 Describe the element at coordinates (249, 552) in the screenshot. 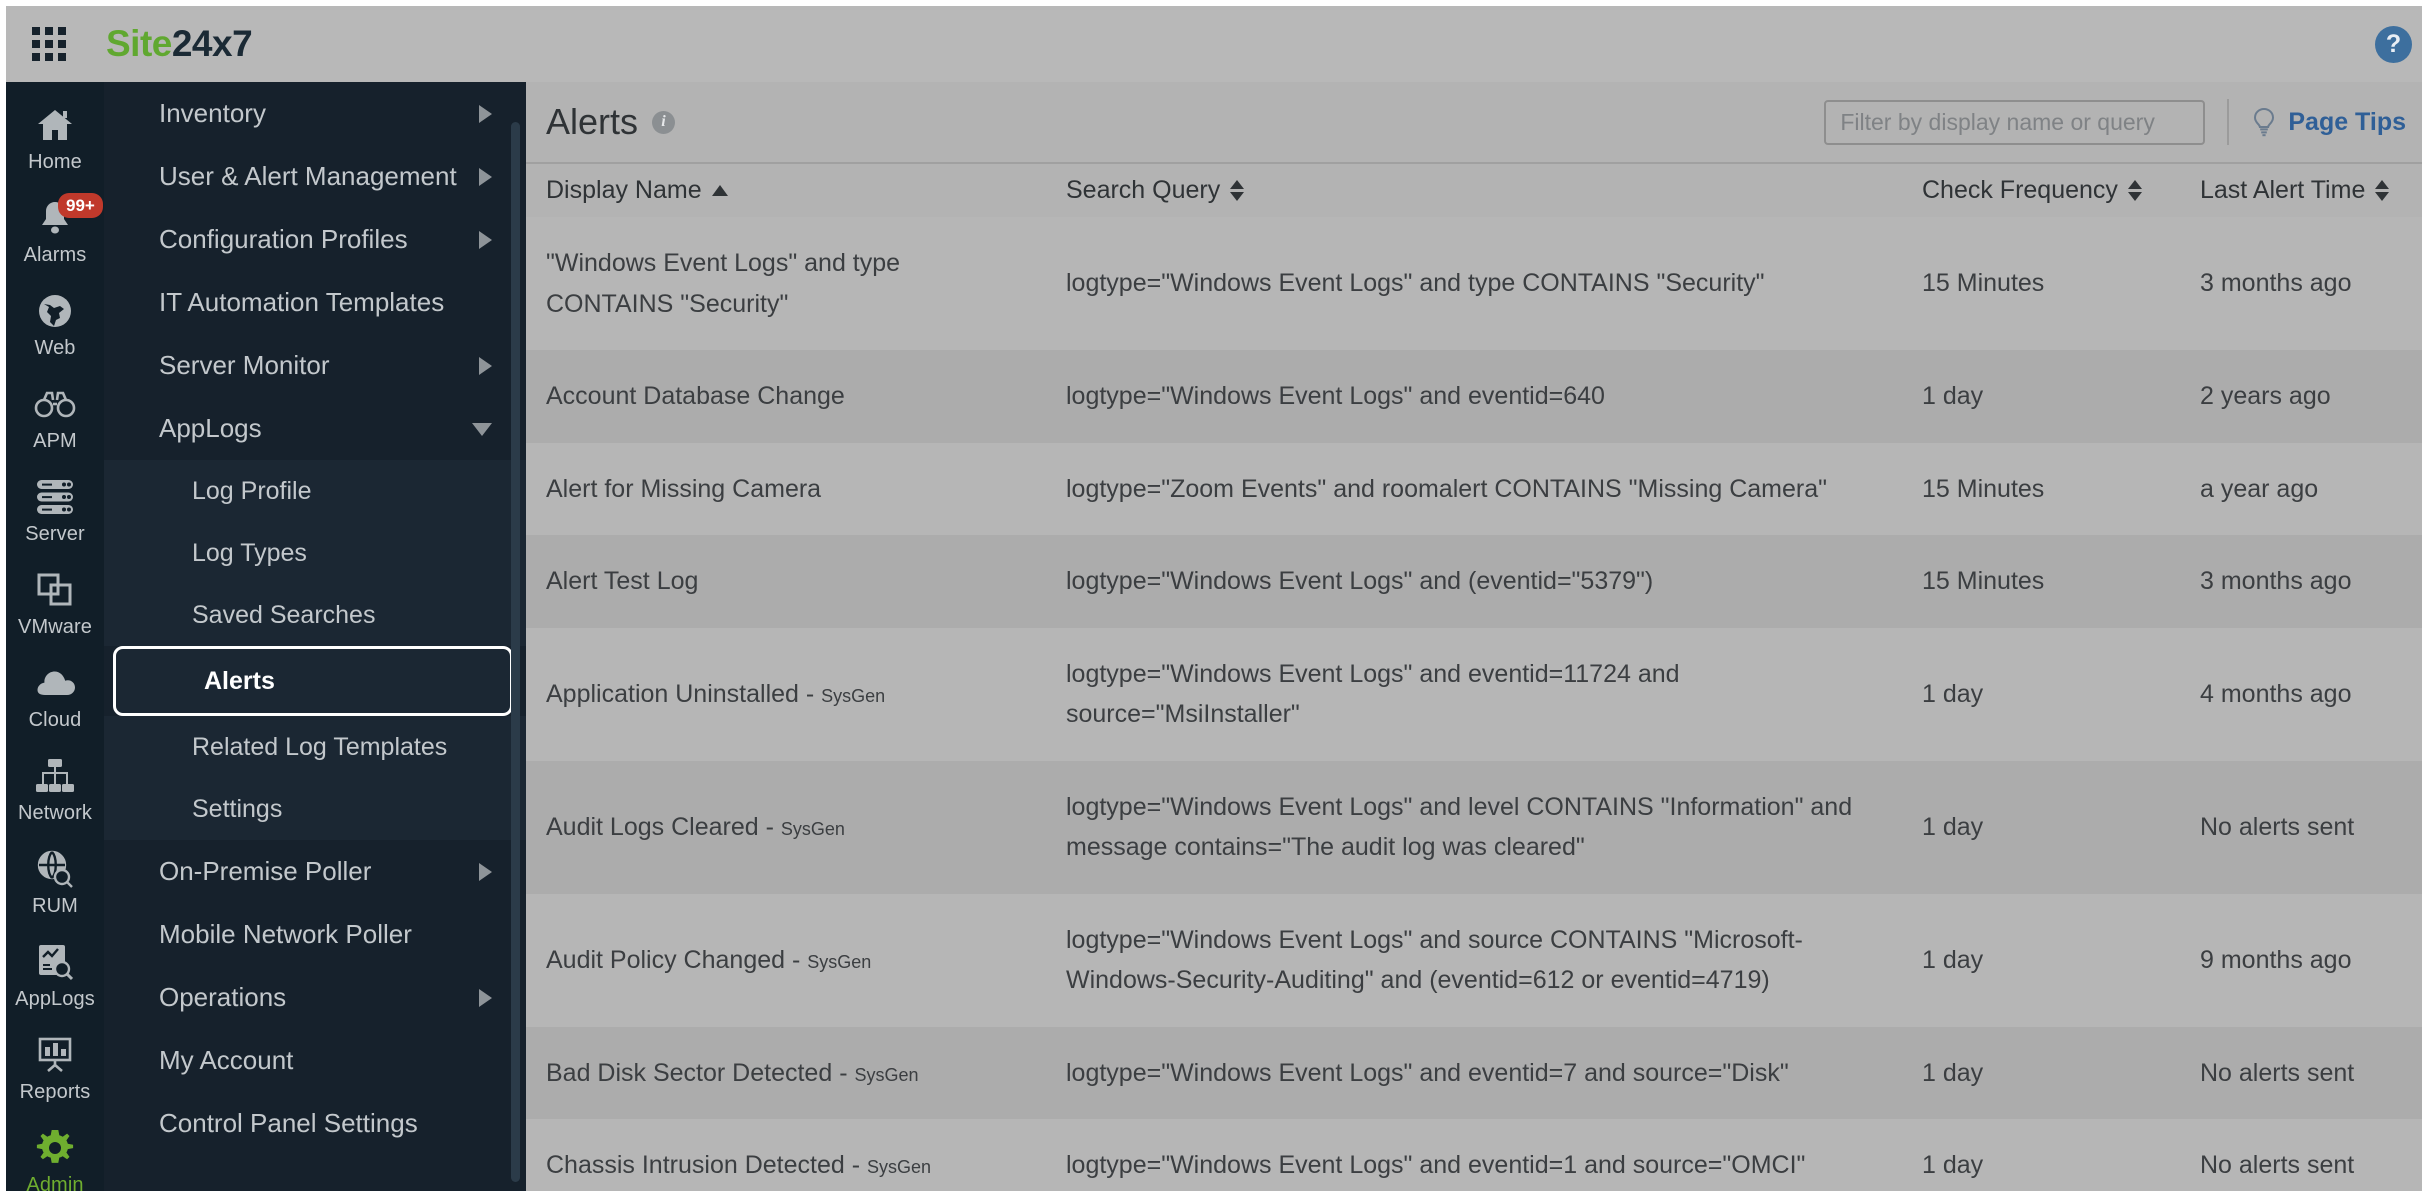

I see `menu-item-label: Log Types` at that location.